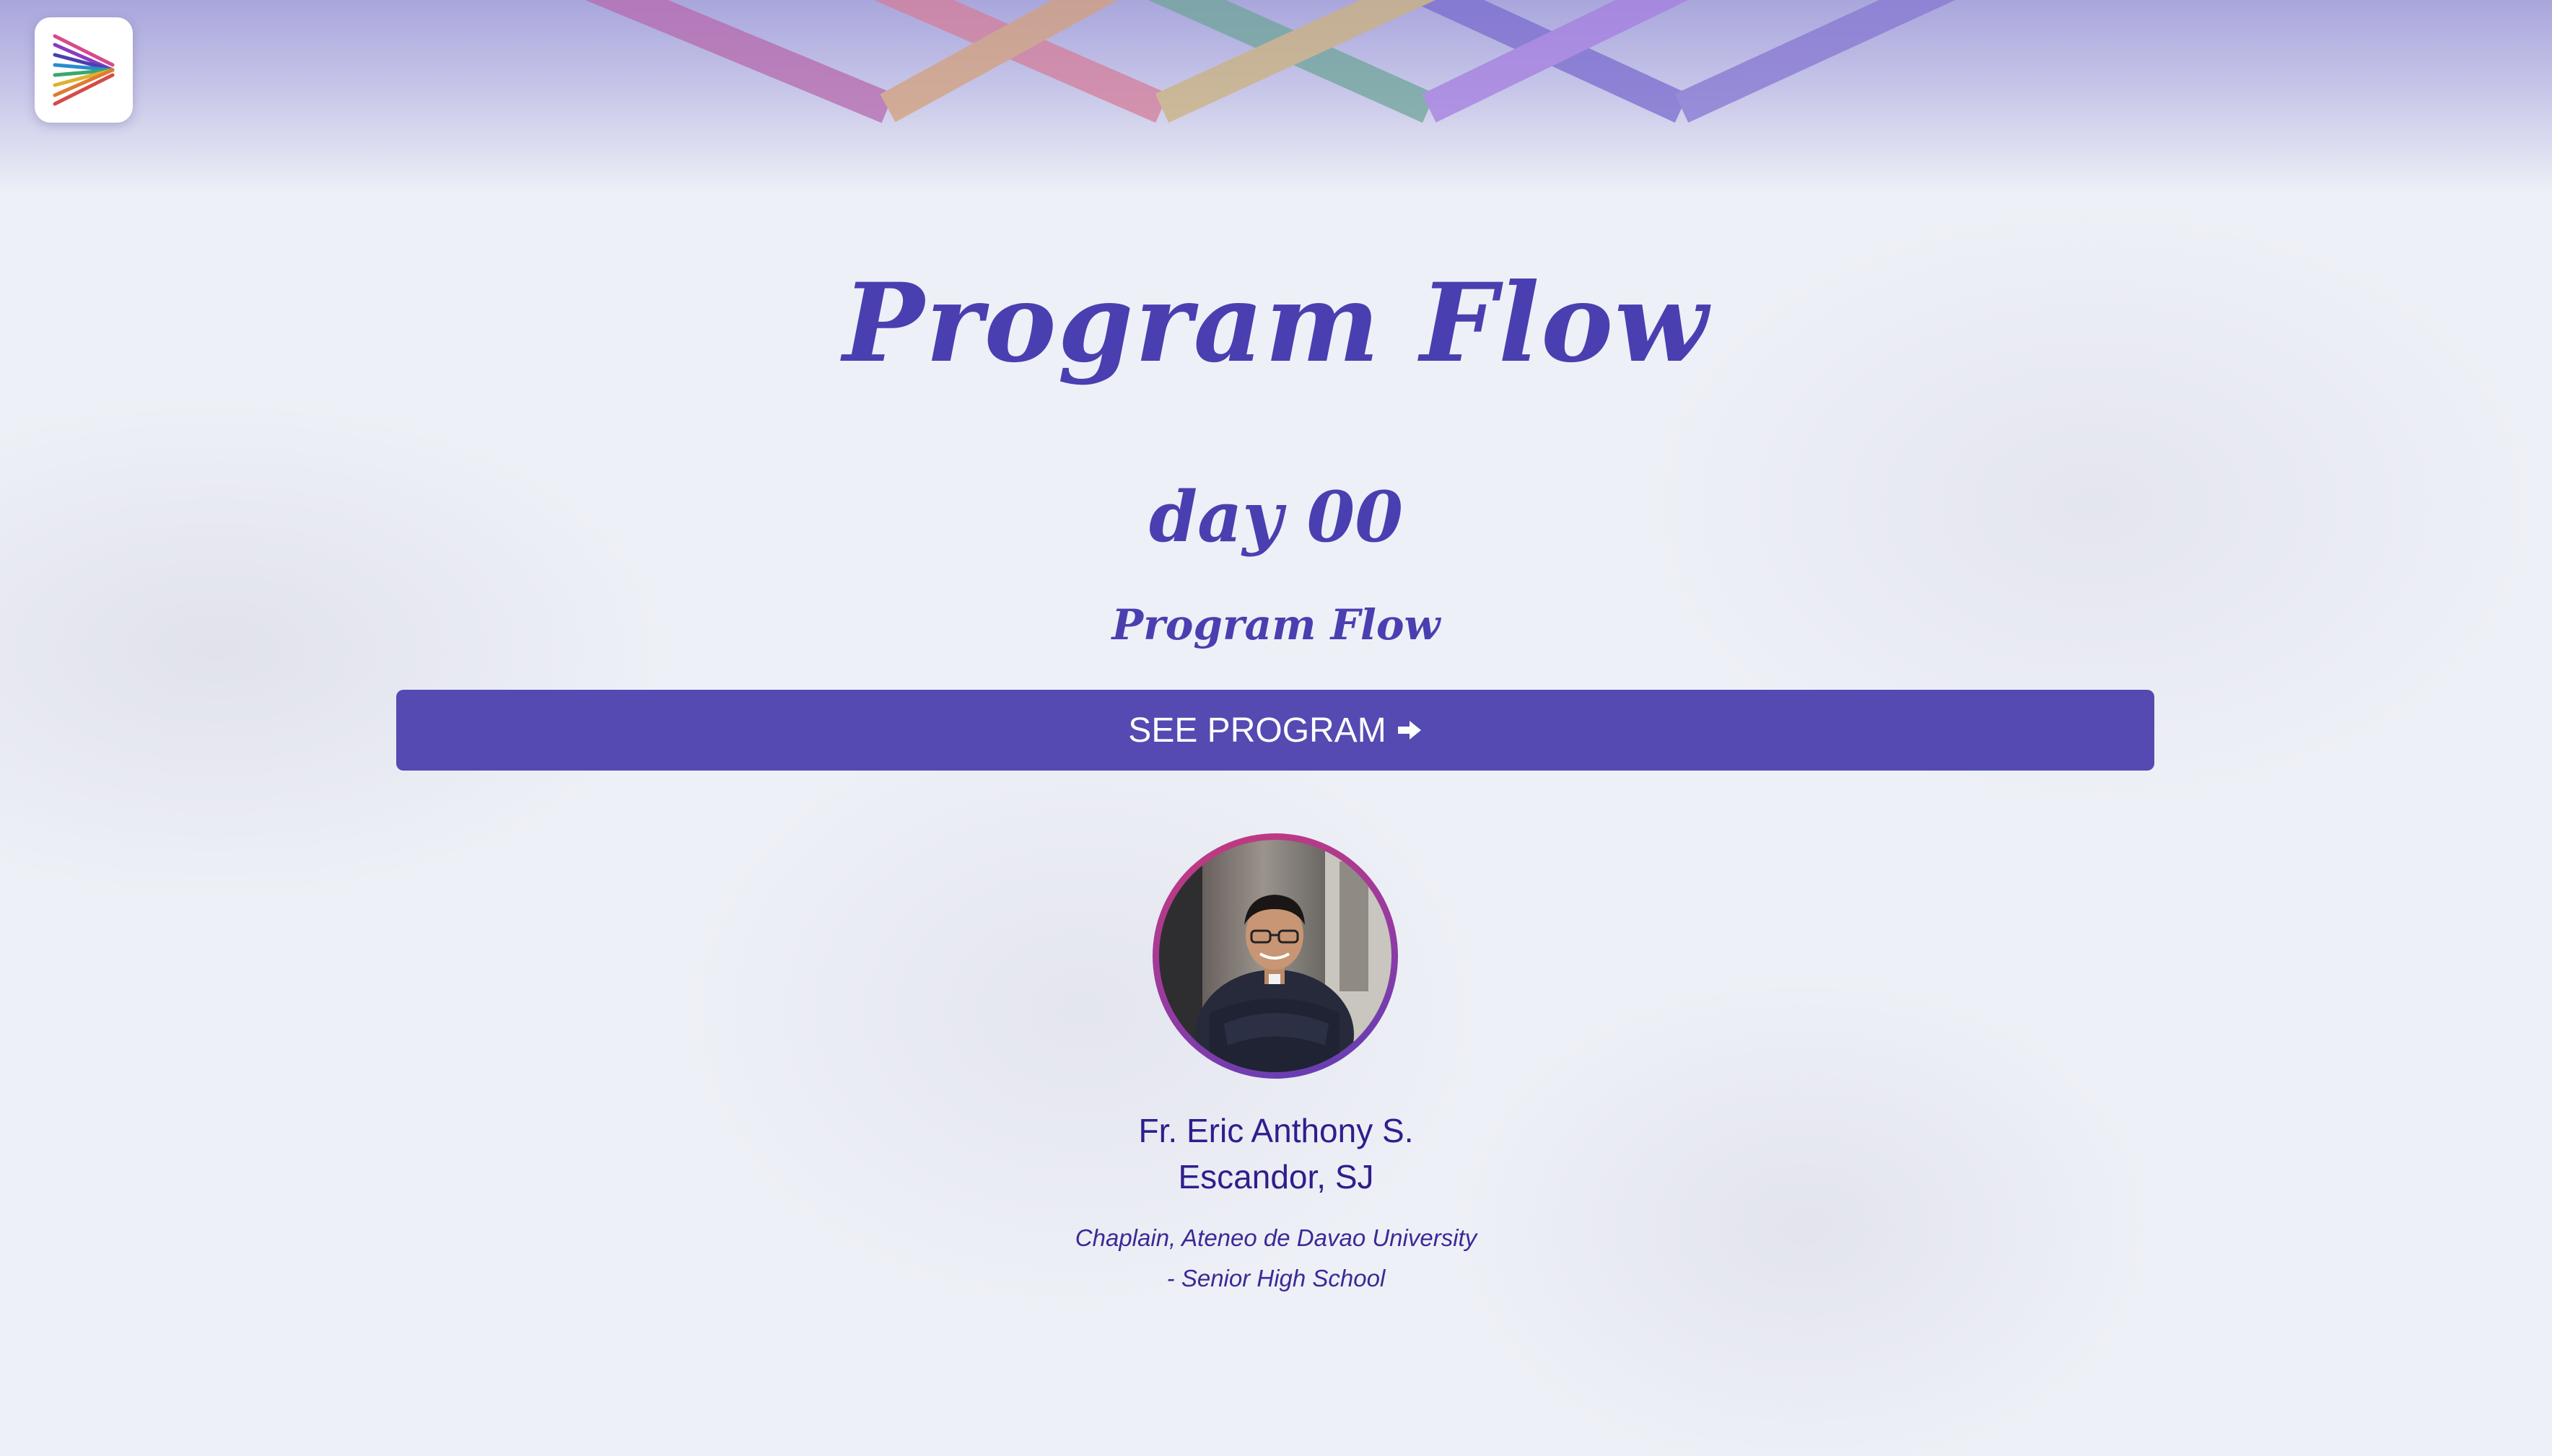  I want to click on speaker-name: Fr. Eric Anthony S. Escandor, SJ, so click(1276, 1154).